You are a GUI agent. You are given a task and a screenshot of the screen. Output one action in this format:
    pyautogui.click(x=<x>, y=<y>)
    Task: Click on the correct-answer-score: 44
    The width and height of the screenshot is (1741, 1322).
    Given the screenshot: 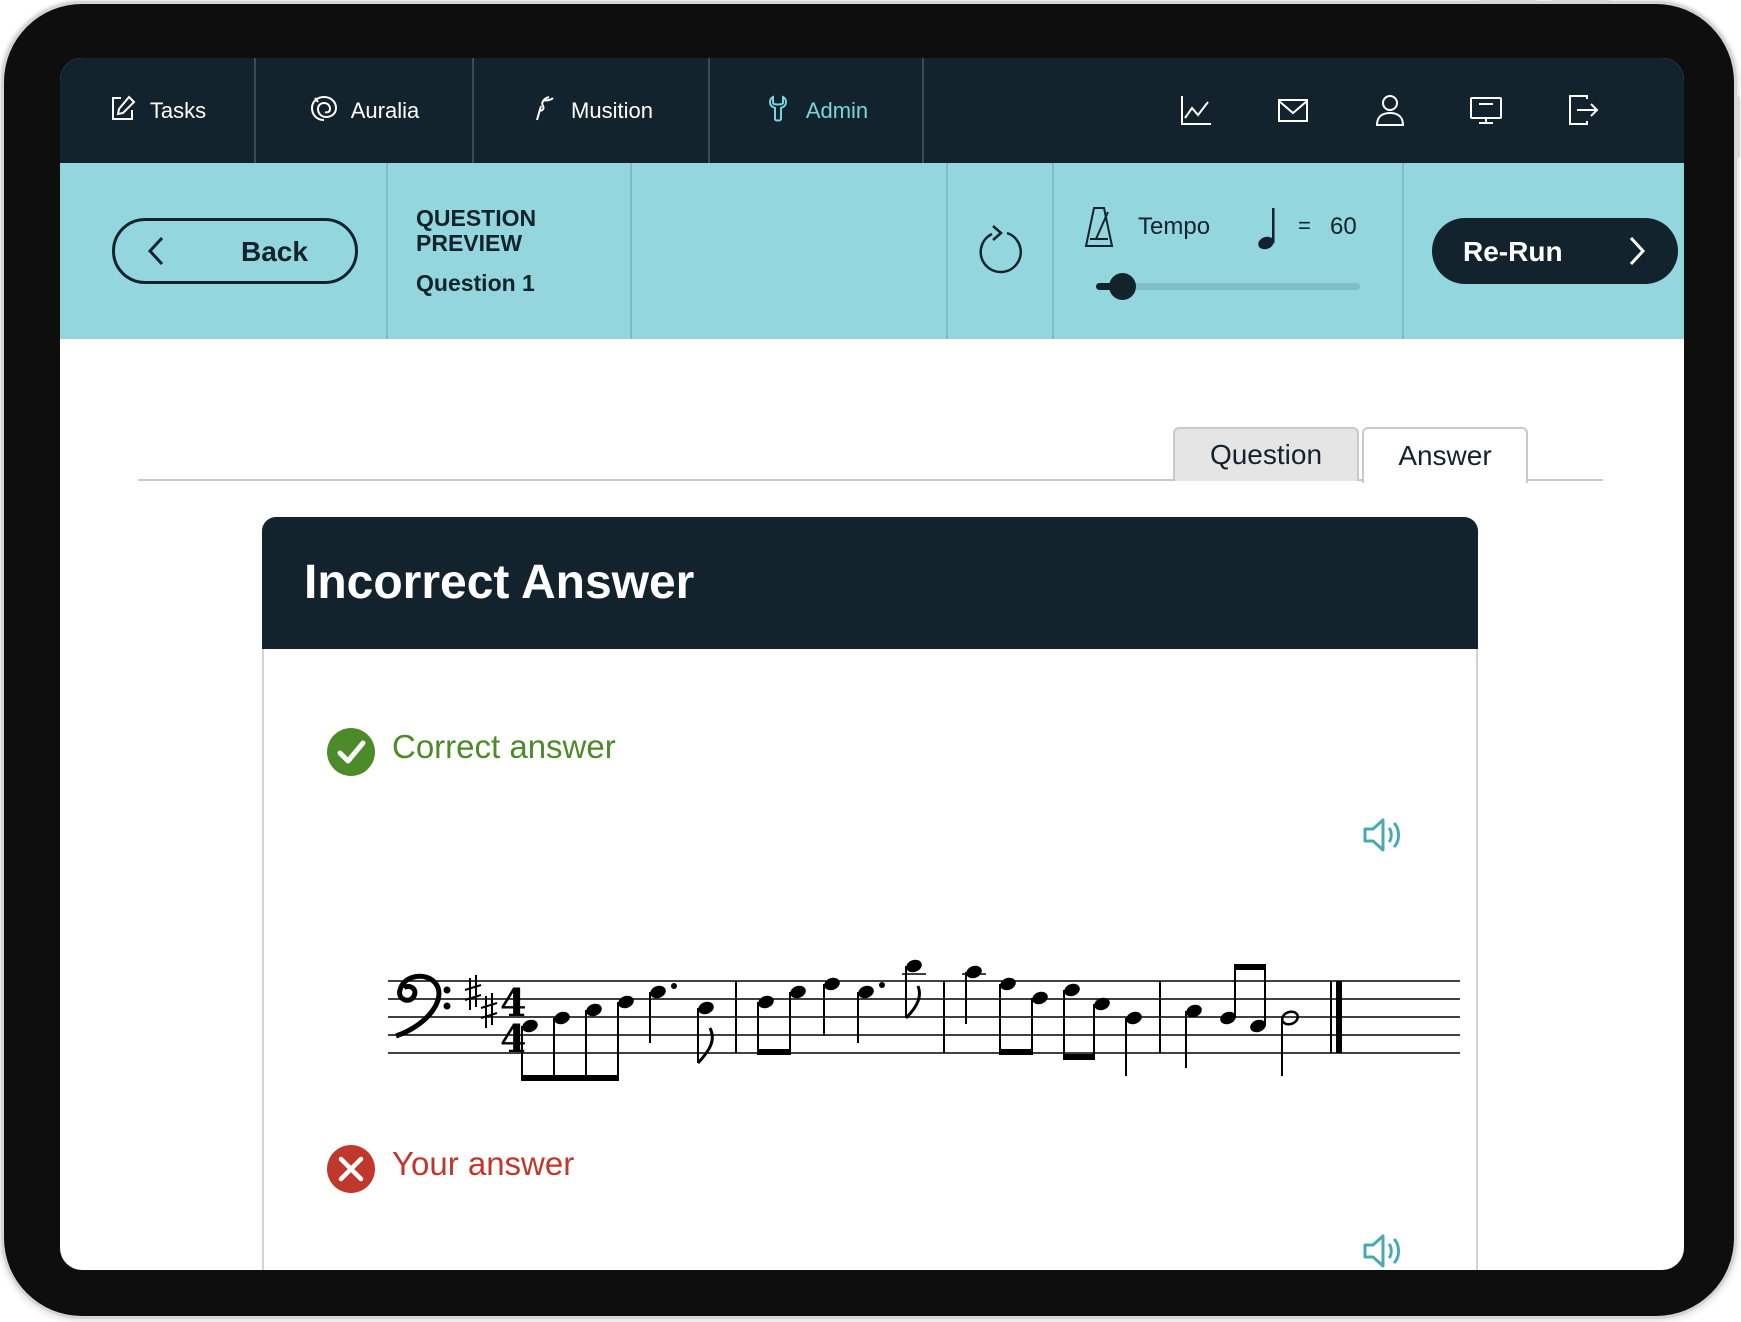 What is the action you would take?
    pyautogui.click(x=927, y=1008)
    